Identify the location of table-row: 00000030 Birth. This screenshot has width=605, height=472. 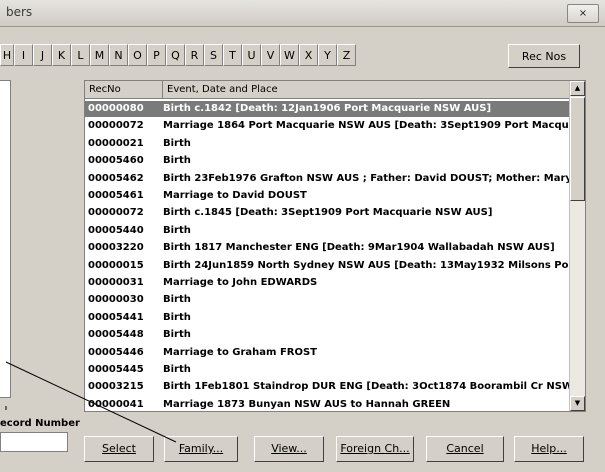
(328, 300).